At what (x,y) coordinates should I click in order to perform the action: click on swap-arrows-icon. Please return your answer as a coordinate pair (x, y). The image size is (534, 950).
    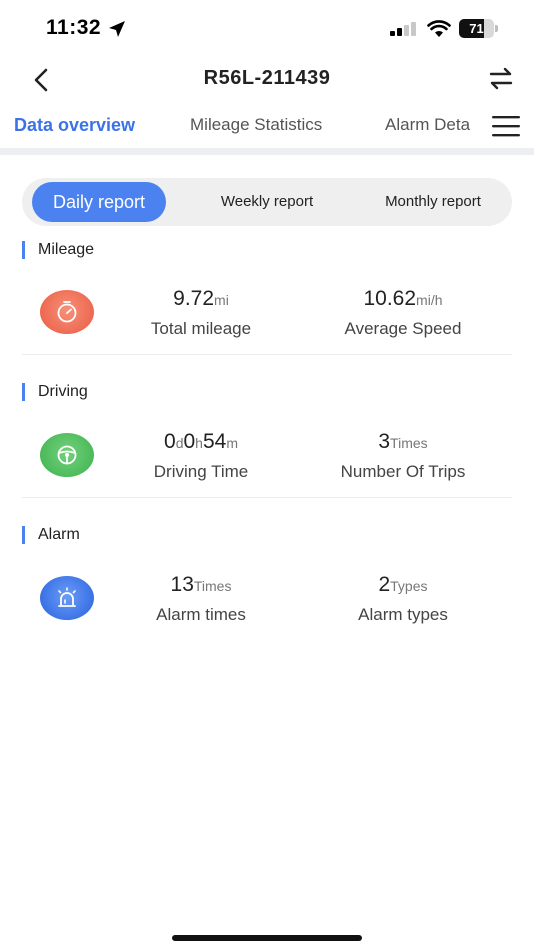
    Looking at the image, I should click on (501, 79).